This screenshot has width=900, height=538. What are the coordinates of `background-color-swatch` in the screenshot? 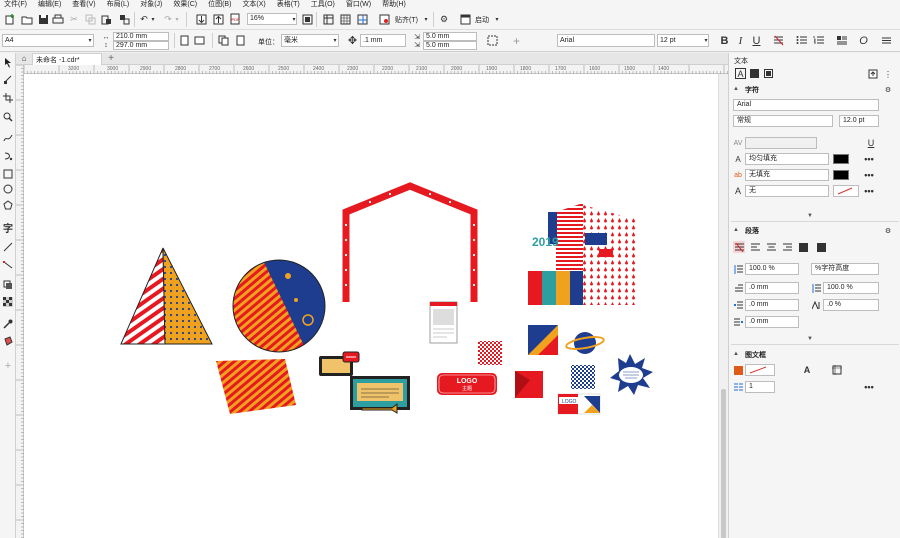 It's located at (841, 175).